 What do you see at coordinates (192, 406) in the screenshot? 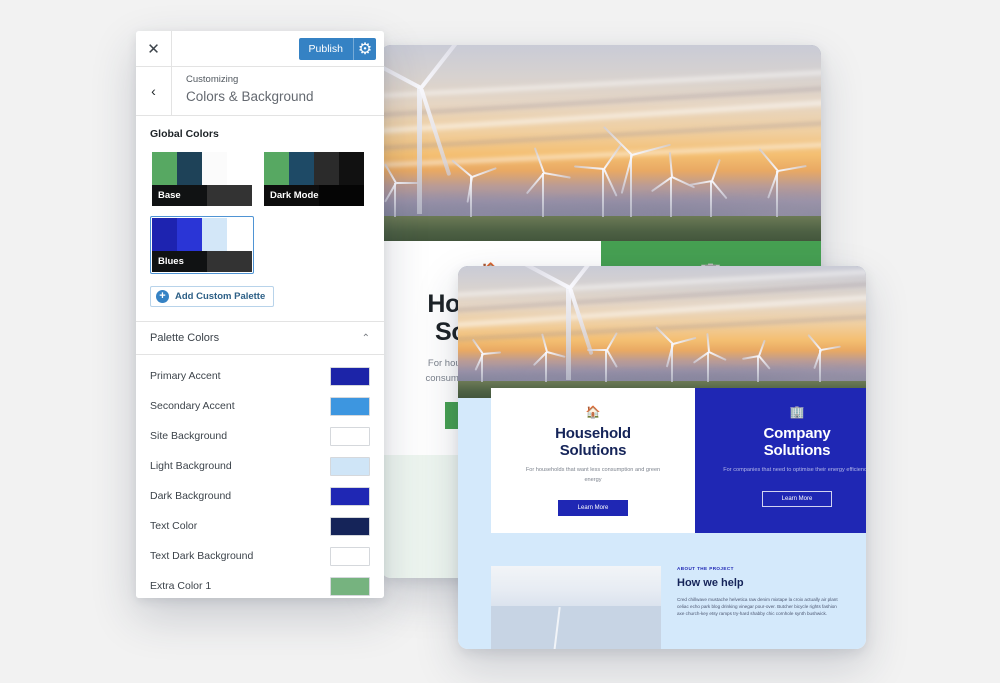
I see `color-label: Secondary Accent` at bounding box center [192, 406].